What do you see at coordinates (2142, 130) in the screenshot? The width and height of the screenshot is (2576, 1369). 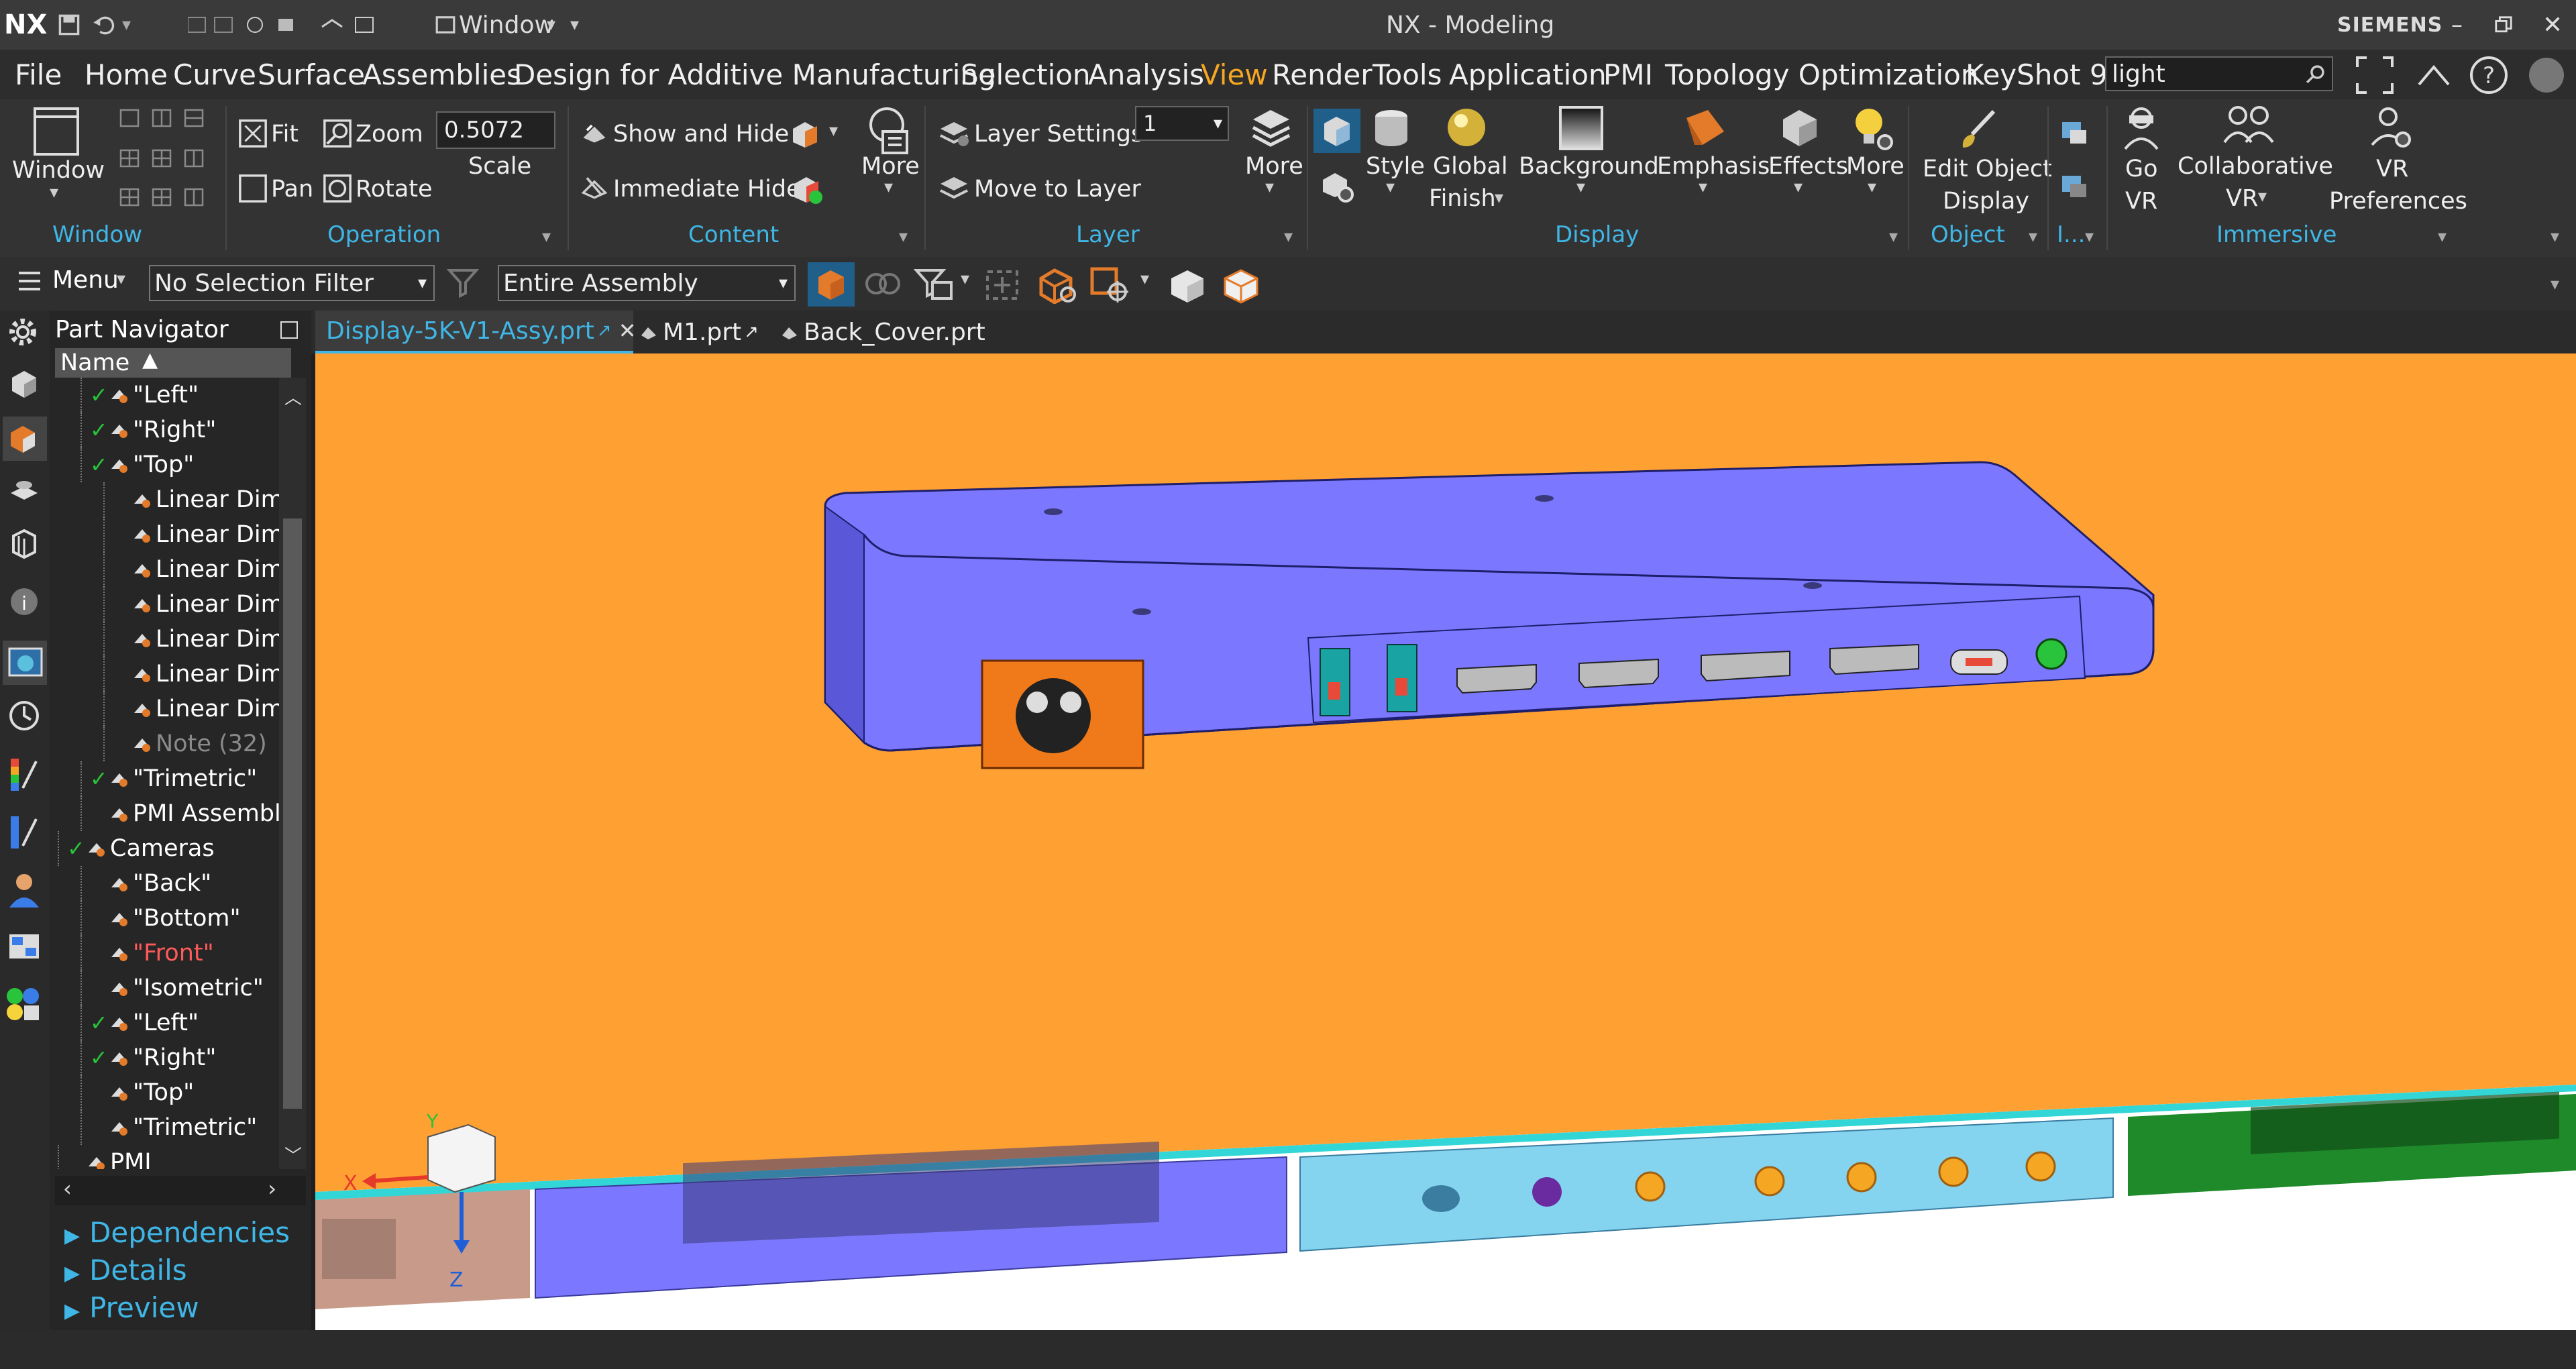 I see `go-vr-icon` at bounding box center [2142, 130].